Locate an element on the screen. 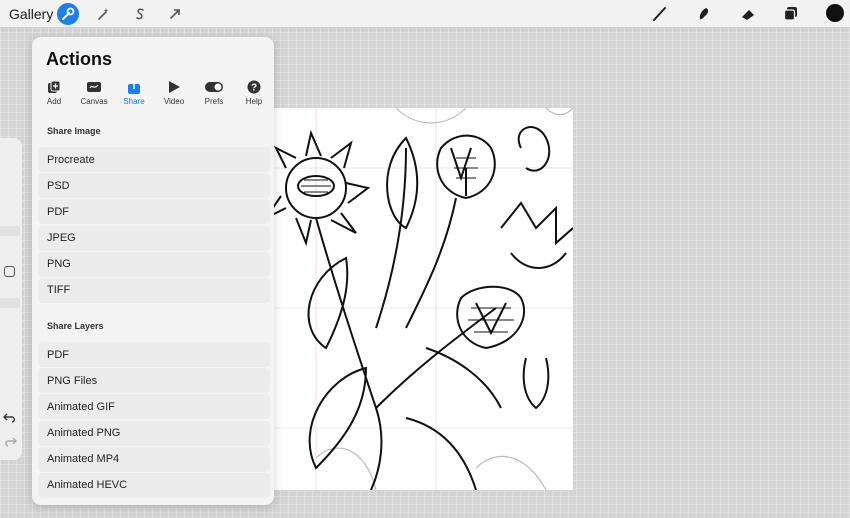 The height and width of the screenshot is (518, 850). transform-arrow-icon is located at coordinates (175, 14).